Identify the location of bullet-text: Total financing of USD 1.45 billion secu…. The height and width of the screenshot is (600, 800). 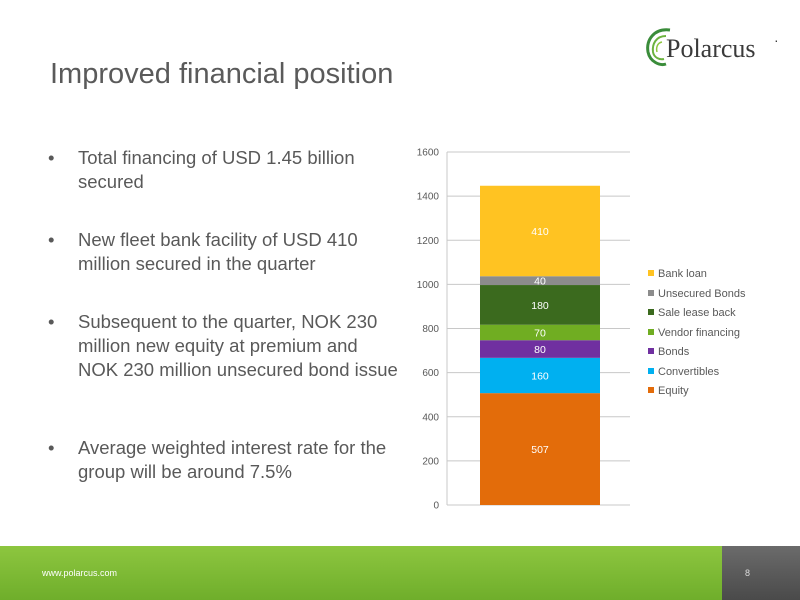
(216, 169).